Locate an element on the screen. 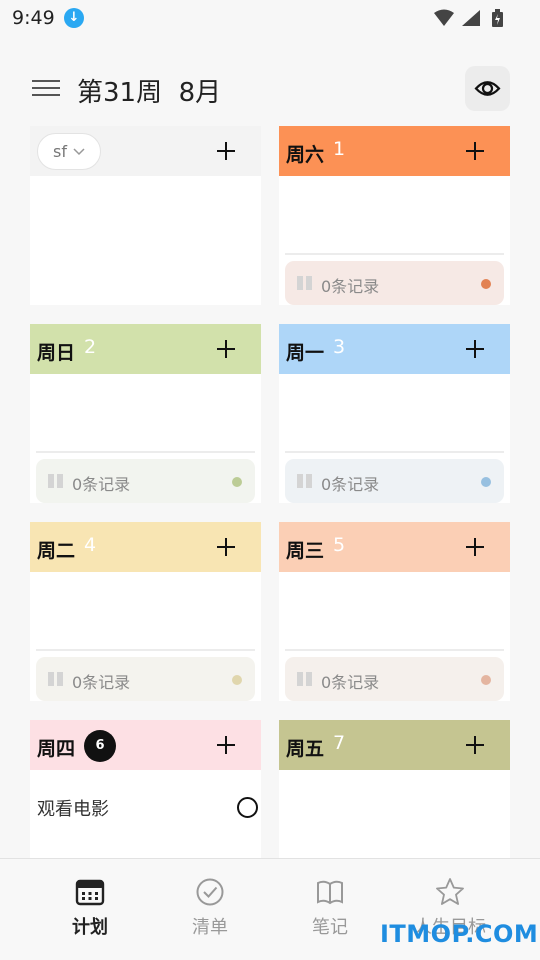 The height and width of the screenshot is (960, 540). sf-chip-label: sf is located at coordinates (60, 151).